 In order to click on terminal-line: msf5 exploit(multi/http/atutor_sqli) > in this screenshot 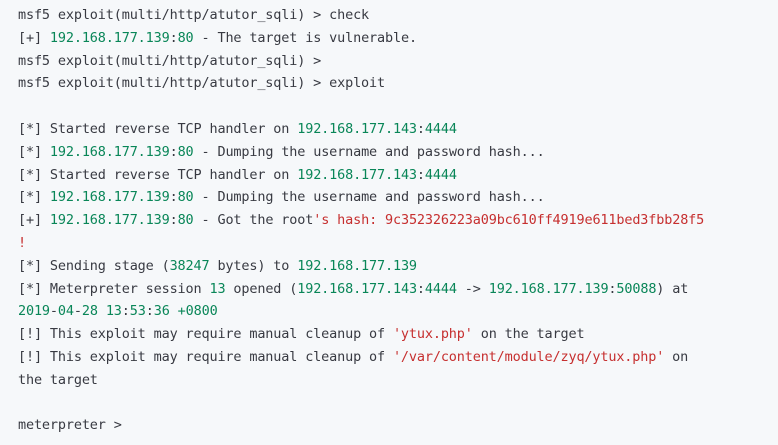, I will do `click(398, 61)`.